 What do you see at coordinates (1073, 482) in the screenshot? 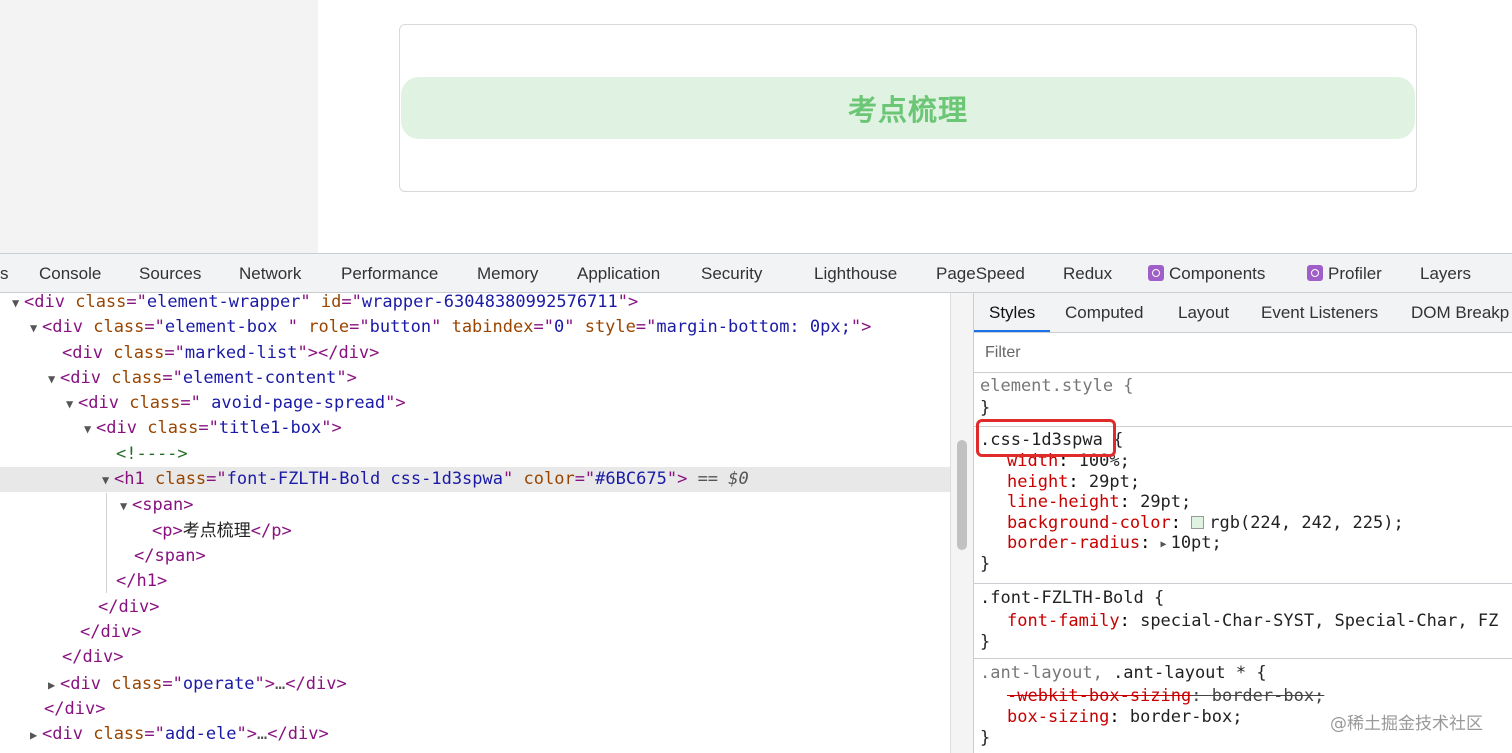
I see `style-declaration: height: 29pt;` at bounding box center [1073, 482].